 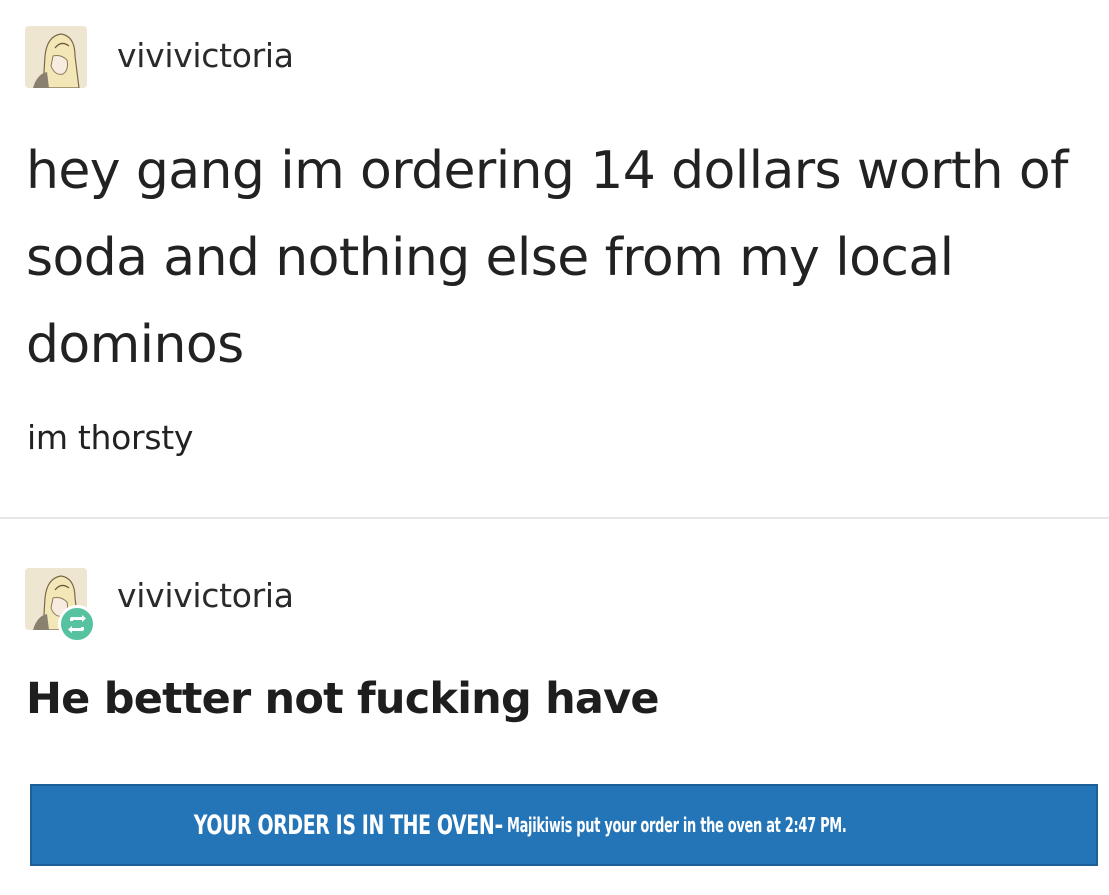 I want to click on banner-headline: YOUR ORDER IS IN THE OVEN, so click(x=344, y=825).